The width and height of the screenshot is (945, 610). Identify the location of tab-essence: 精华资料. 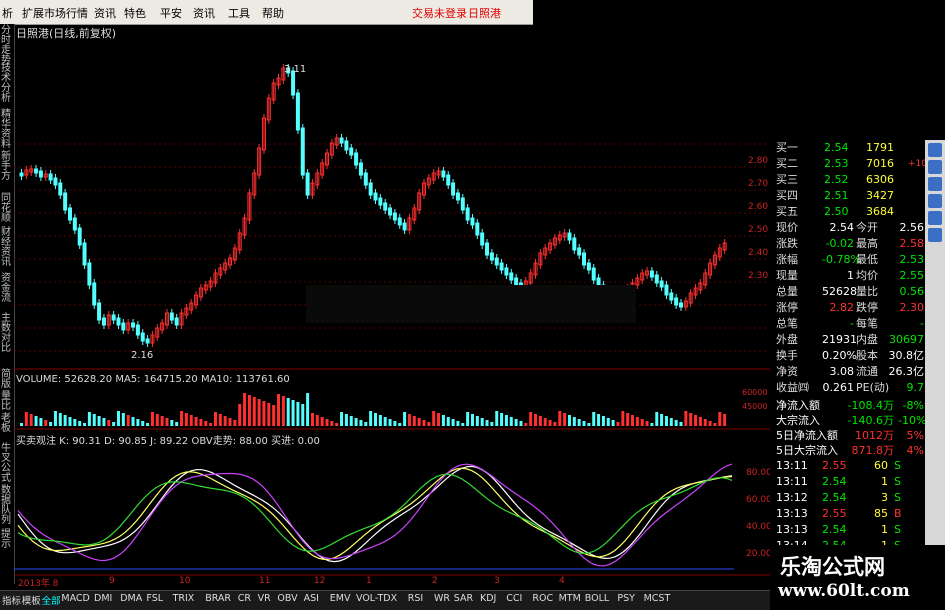
(7, 130).